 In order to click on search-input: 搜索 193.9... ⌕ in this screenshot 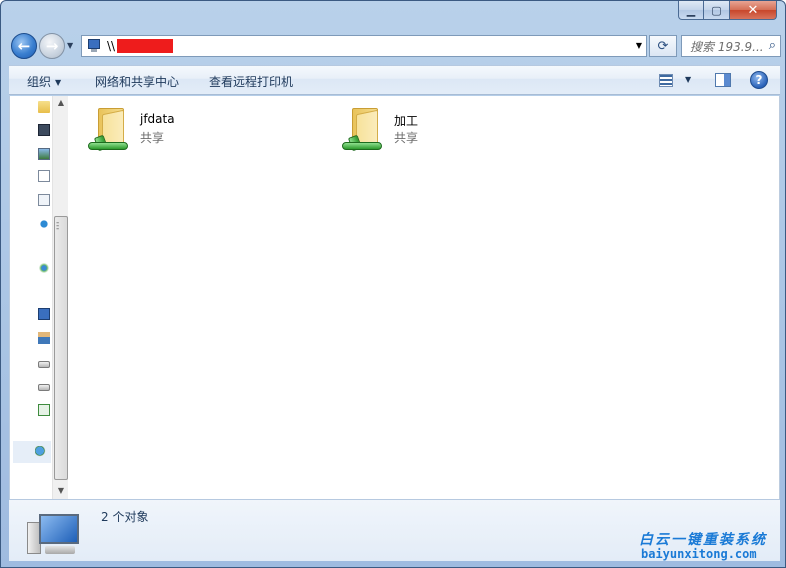, I will do `click(731, 46)`.